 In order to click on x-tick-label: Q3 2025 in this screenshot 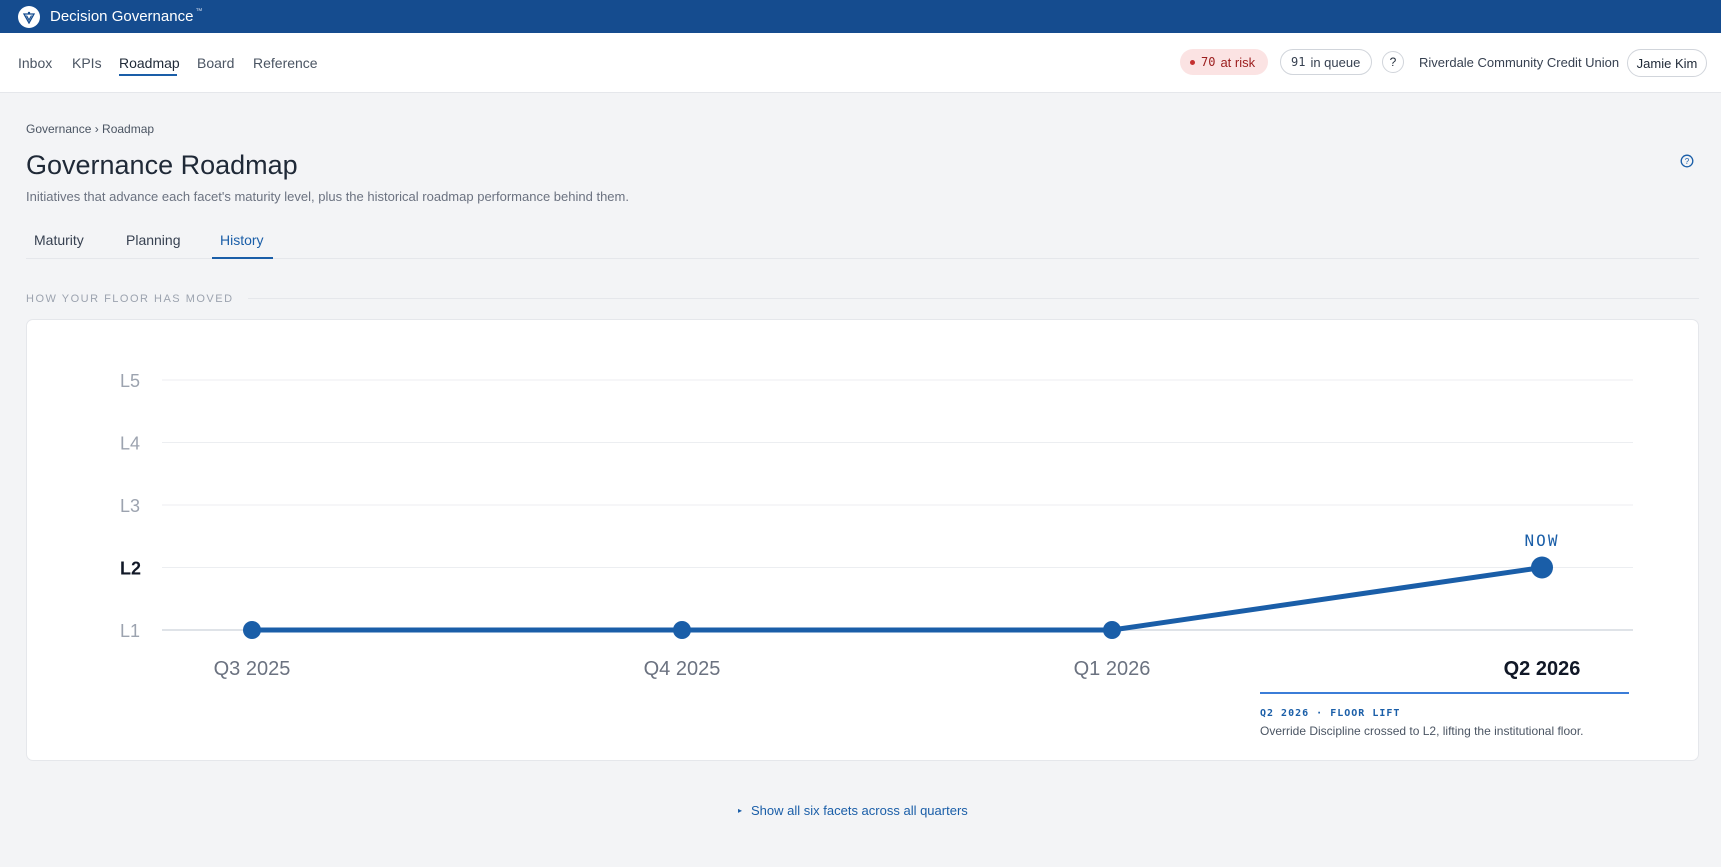, I will do `click(252, 669)`.